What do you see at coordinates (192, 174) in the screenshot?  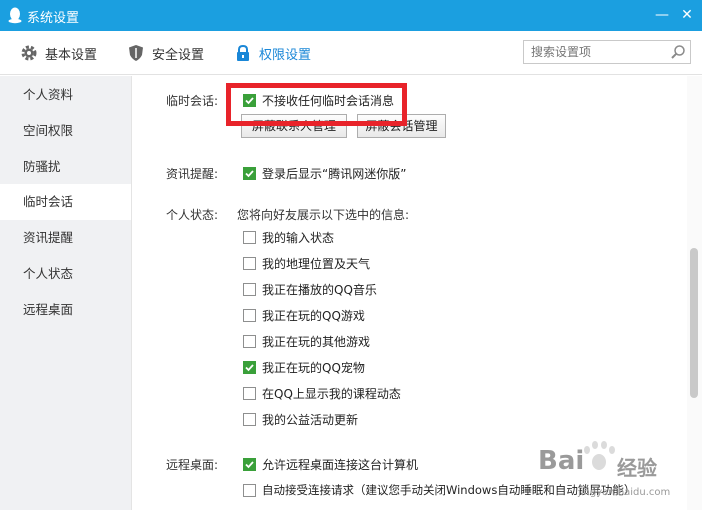 I see `news-reminder-label: 资讯提醒:` at bounding box center [192, 174].